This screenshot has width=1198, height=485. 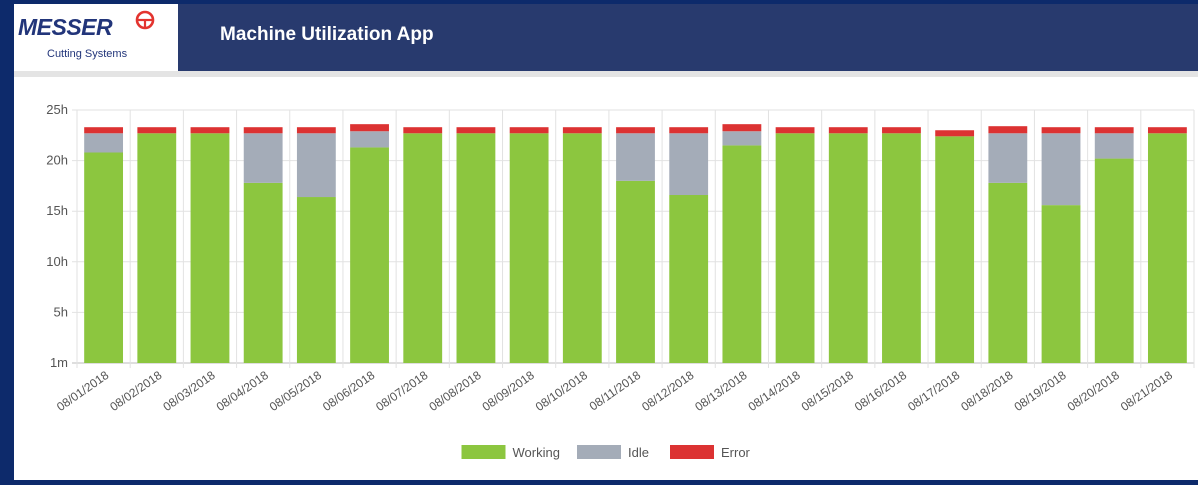 What do you see at coordinates (508, 391) in the screenshot?
I see `x-tick-label: 08/09/2018` at bounding box center [508, 391].